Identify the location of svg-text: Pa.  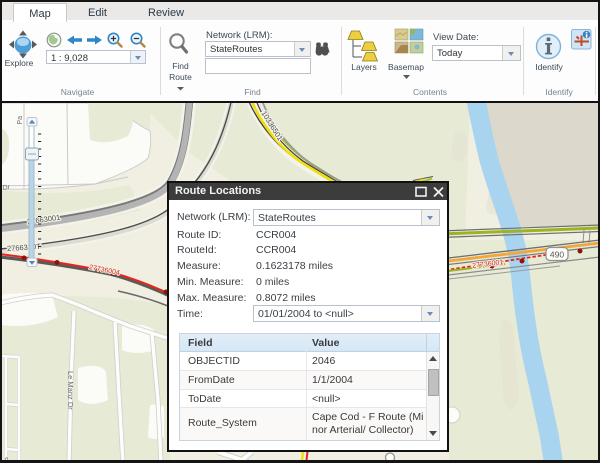
(20, 120).